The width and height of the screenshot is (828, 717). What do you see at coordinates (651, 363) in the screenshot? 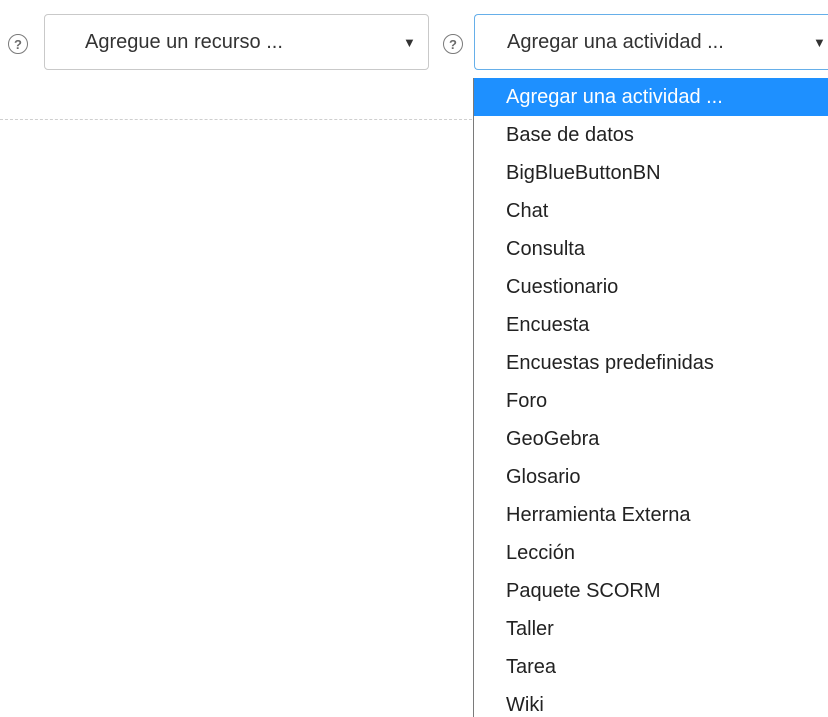
I see `dropdown-option: Encuestas predefinidas` at bounding box center [651, 363].